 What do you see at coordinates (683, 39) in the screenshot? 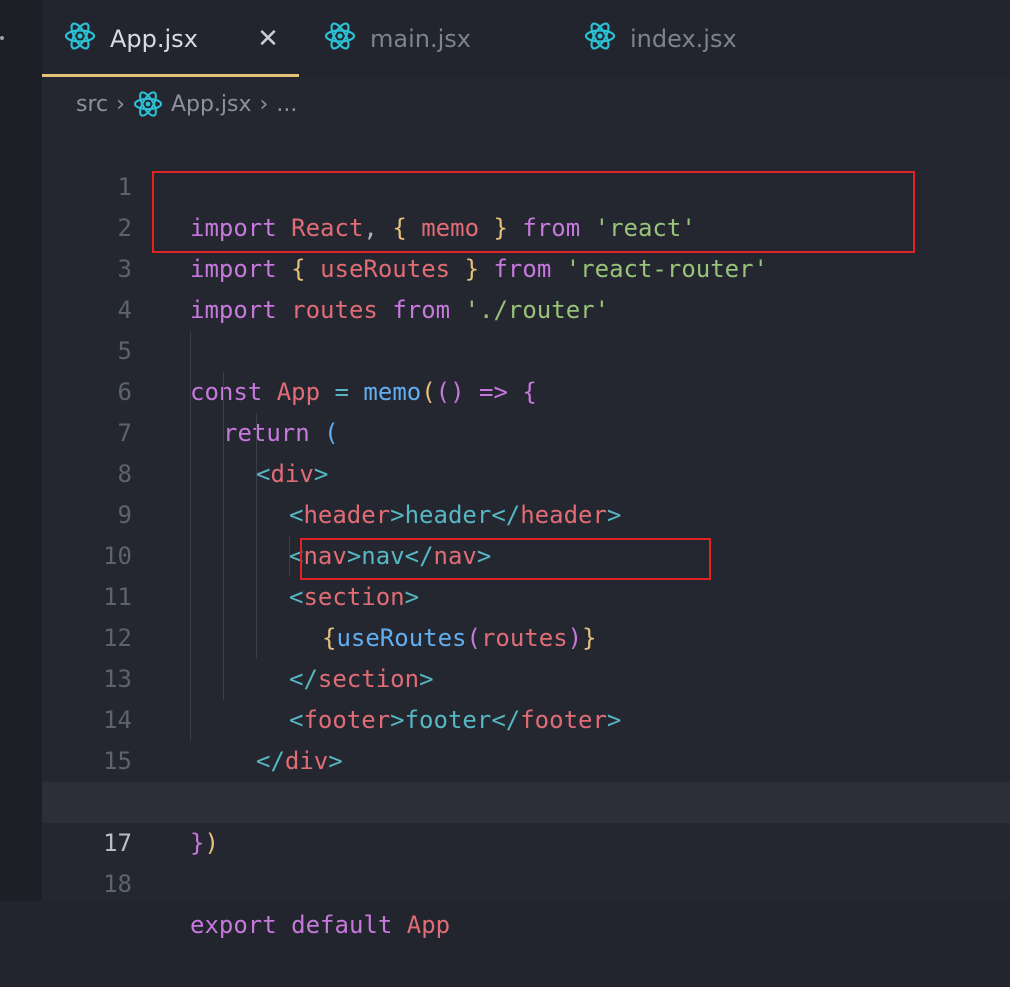
I see `tab-label: index.jsx` at bounding box center [683, 39].